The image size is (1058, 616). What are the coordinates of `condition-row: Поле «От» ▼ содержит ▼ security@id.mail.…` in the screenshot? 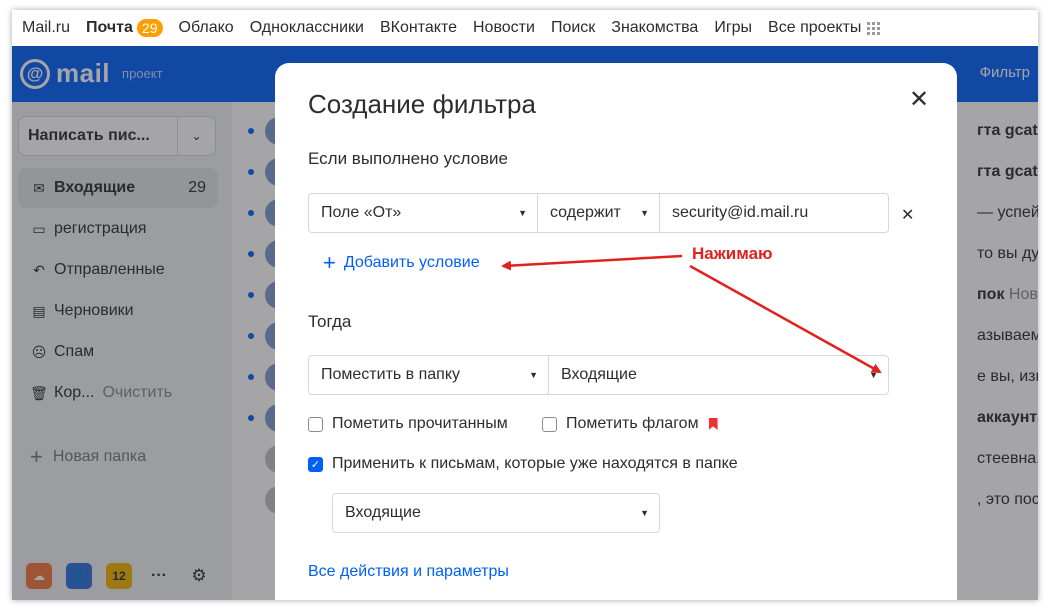 It's located at (598, 213).